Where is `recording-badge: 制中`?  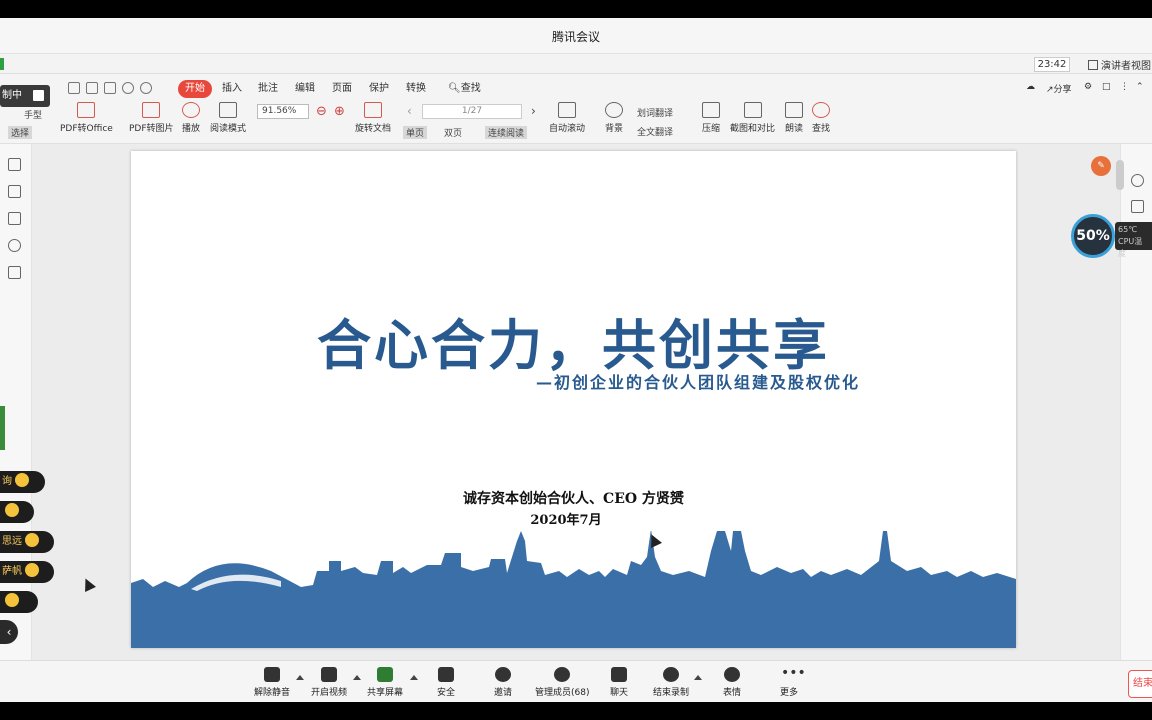
recording-badge: 制中 is located at coordinates (25, 96).